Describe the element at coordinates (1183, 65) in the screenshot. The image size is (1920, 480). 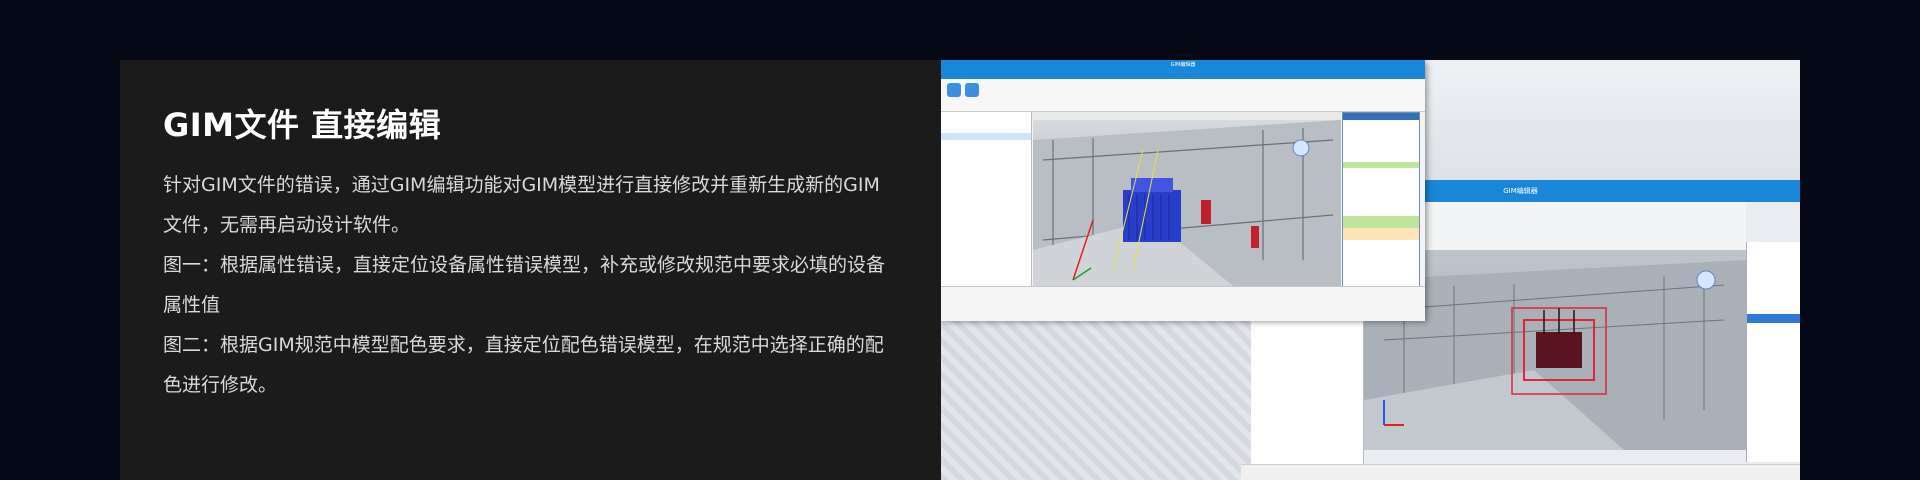
I see `figure-1-titlebar: GIM编辑器` at that location.